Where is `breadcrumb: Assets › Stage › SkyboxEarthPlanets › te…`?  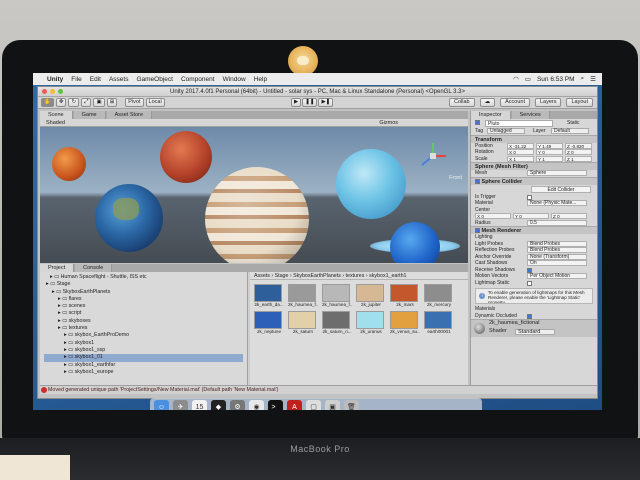 breadcrumb: Assets › Stage › SkyboxEarthPlanets › te… is located at coordinates (359, 276).